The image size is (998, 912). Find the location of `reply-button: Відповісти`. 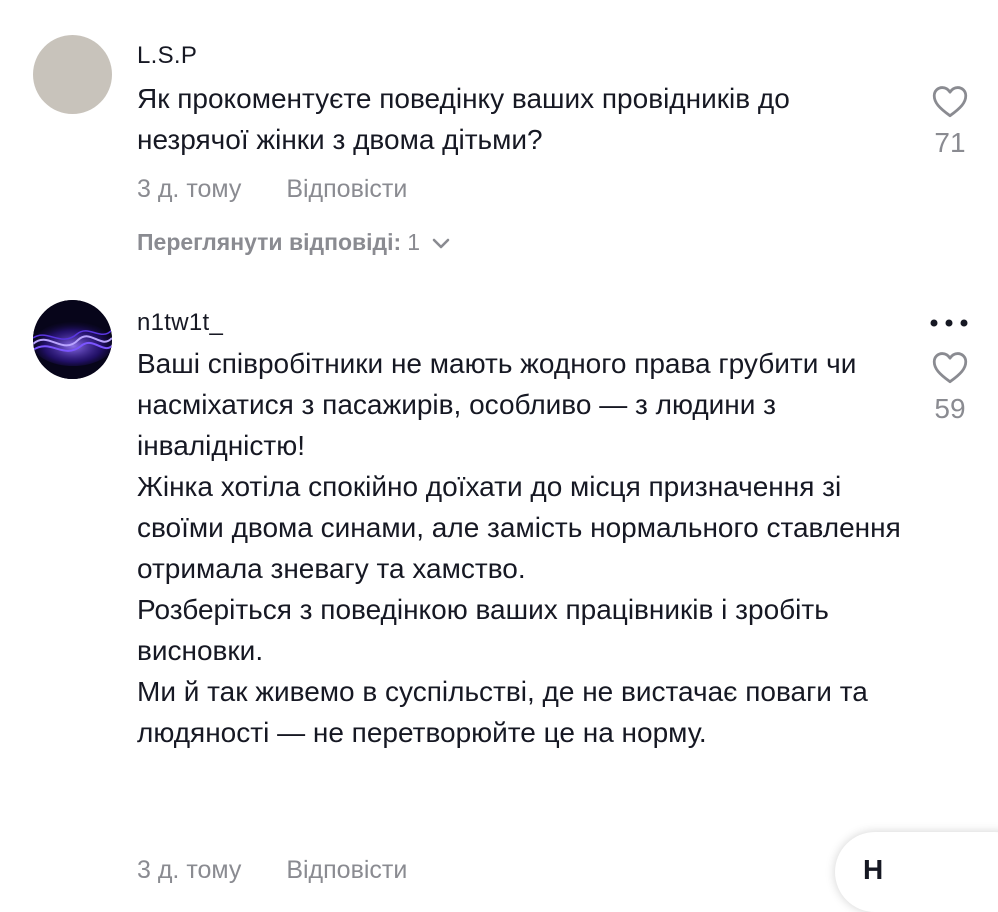

reply-button: Відповісти is located at coordinates (346, 870).